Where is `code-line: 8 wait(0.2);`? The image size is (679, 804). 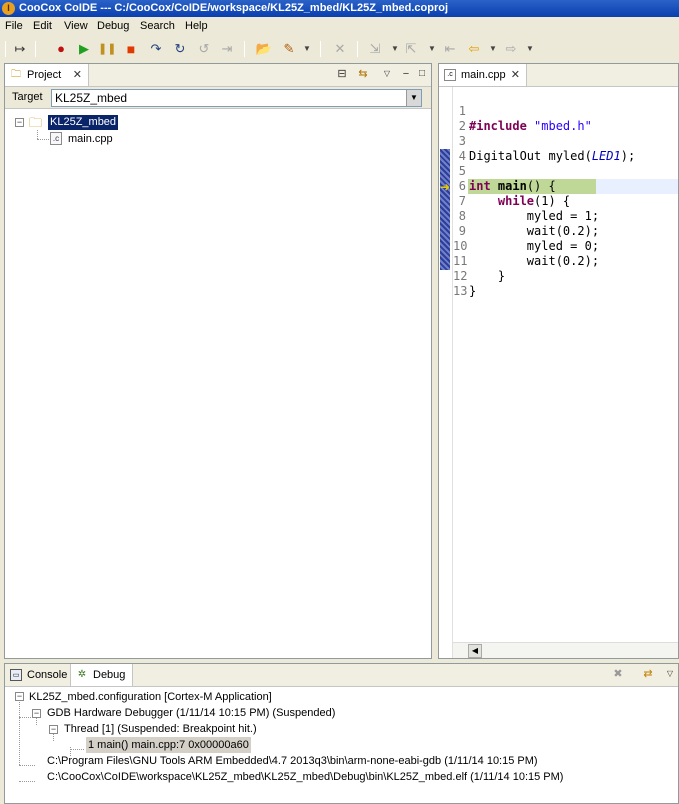
code-line: 8 wait(0.2); is located at coordinates (529, 223).